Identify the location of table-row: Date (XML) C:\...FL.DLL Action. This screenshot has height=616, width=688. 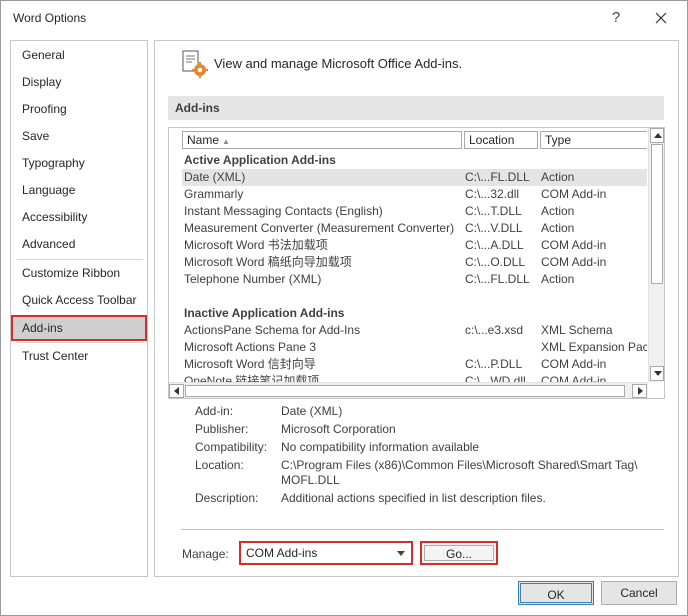
(414, 177).